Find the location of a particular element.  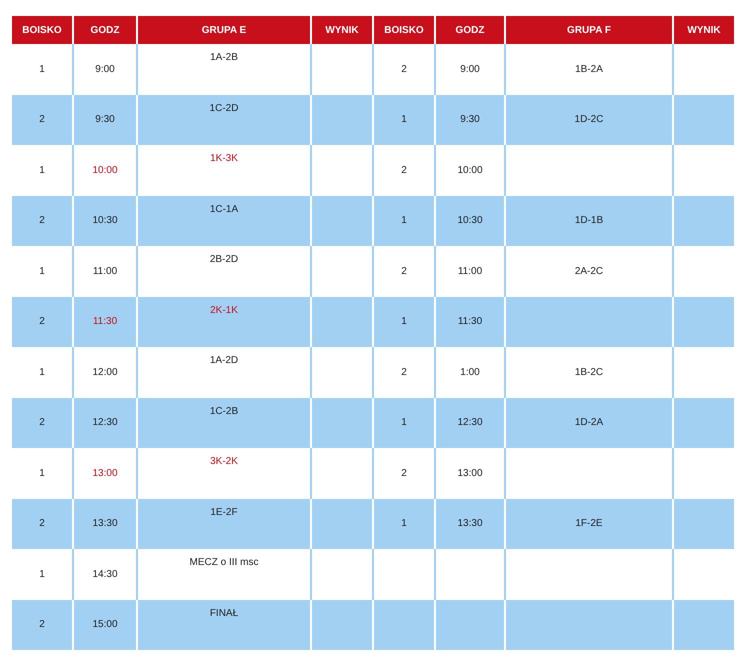

column-header: GRUPA F is located at coordinates (589, 30).